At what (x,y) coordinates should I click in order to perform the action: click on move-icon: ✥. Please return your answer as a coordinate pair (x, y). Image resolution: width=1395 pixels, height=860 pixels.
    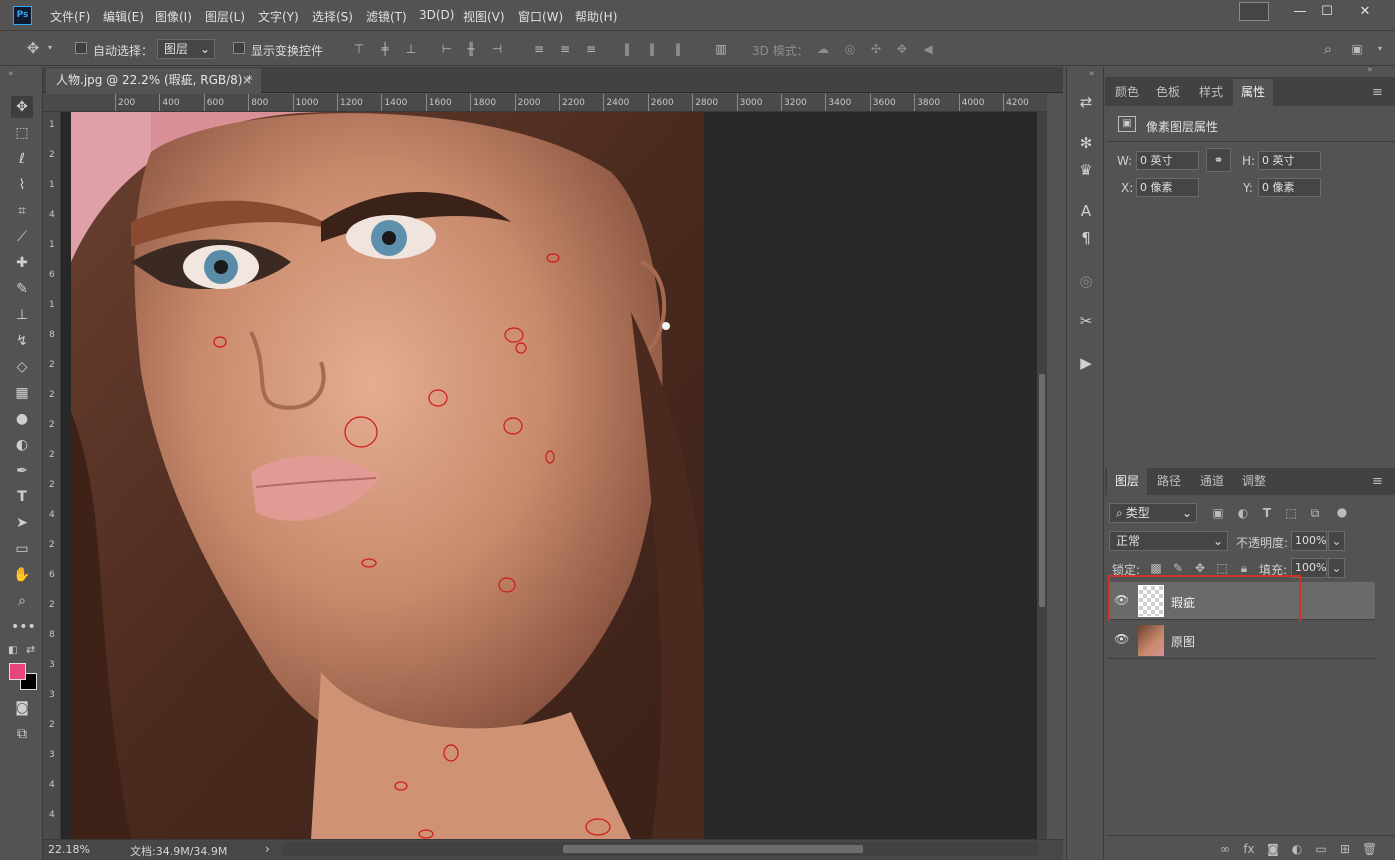
    Looking at the image, I should click on (22, 107).